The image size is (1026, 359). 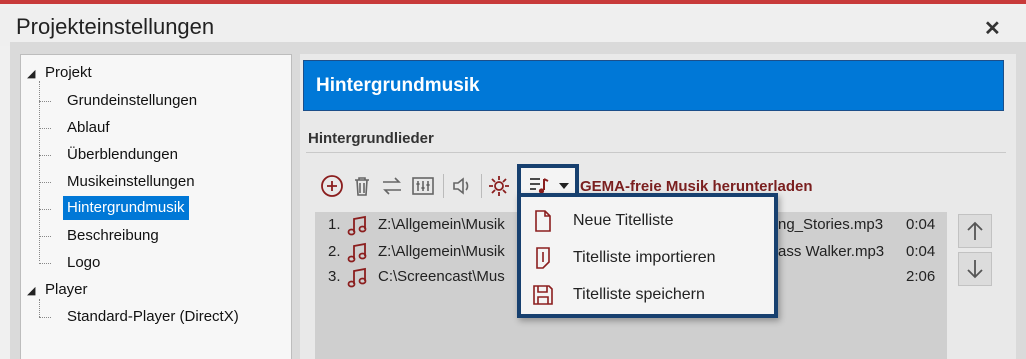 What do you see at coordinates (126, 208) in the screenshot?
I see `tree-item-hintergrundmusik: Hintergrundmusik` at bounding box center [126, 208].